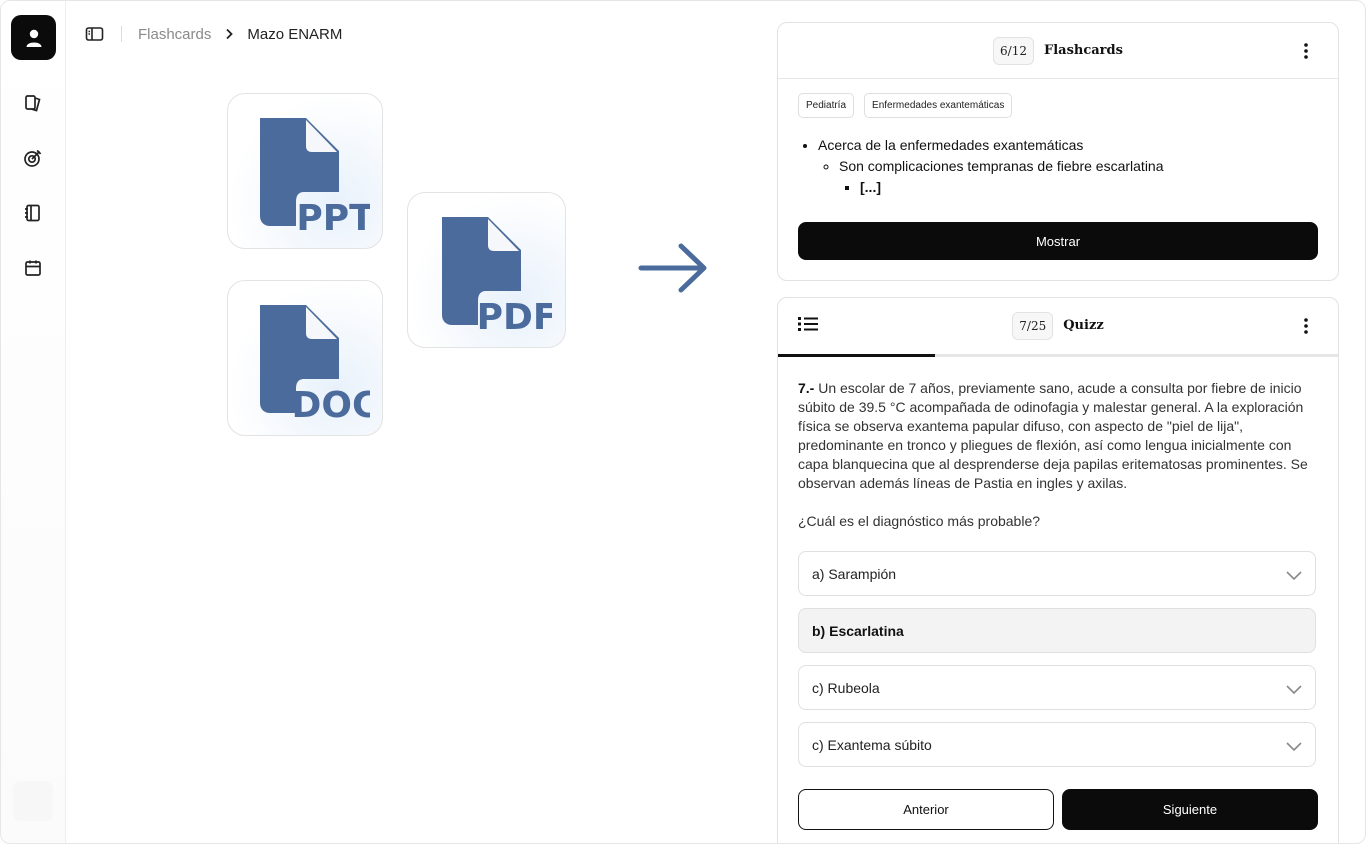 This screenshot has width=1366, height=844. I want to click on sidebar-item-calendar, so click(33, 268).